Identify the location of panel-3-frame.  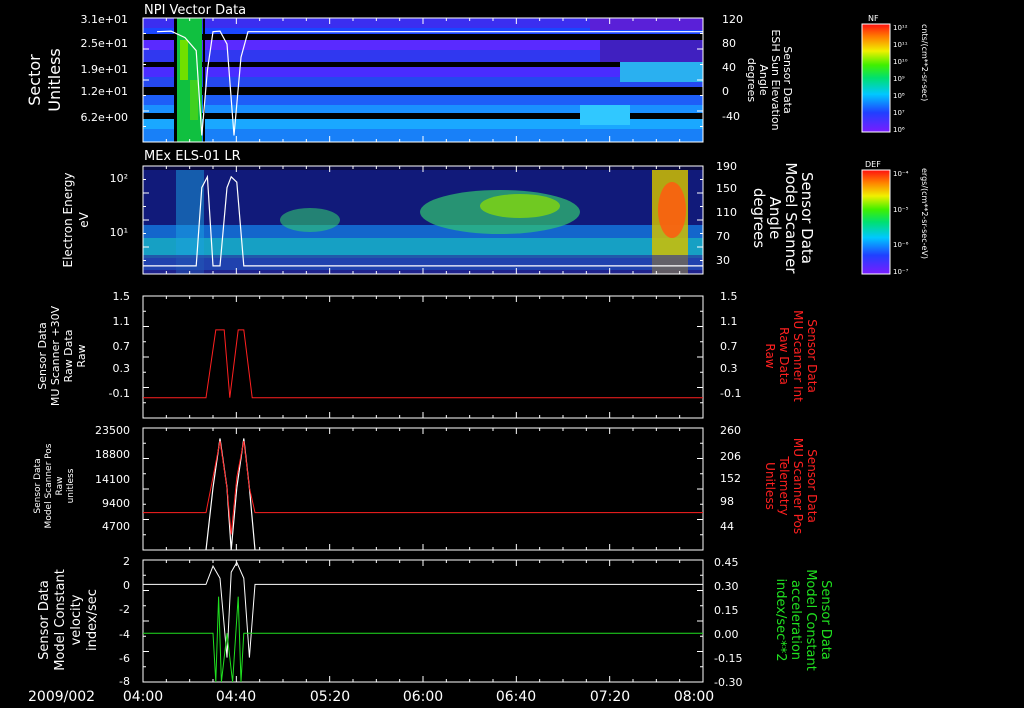
(423, 357).